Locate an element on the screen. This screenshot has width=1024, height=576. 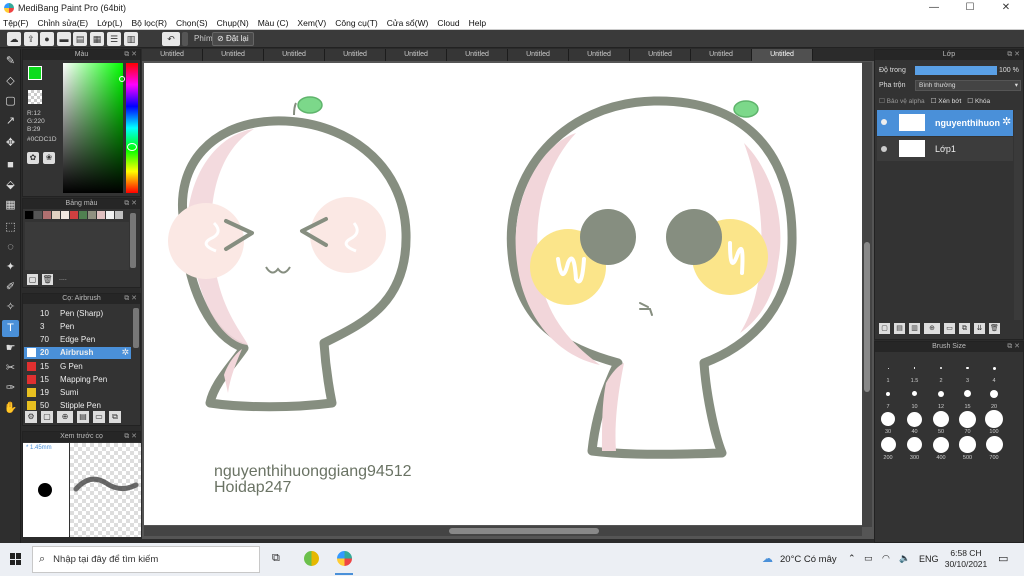
task-view-icon: ⧉ is located at coordinates (276, 558).